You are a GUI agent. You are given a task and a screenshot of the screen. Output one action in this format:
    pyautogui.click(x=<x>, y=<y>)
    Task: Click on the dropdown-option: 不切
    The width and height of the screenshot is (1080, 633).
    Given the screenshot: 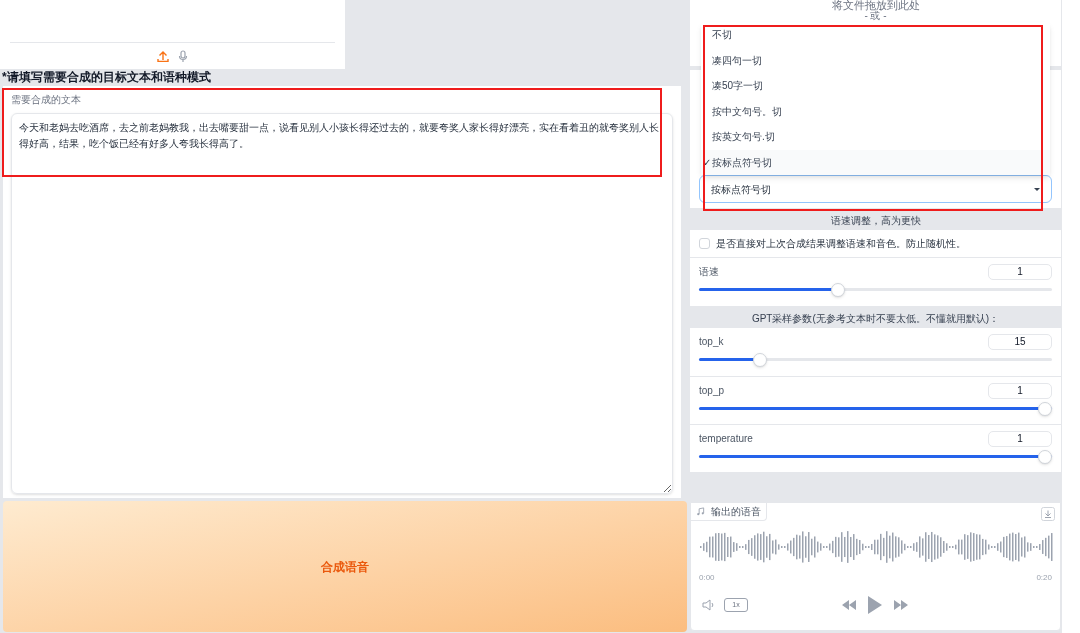 What is the action you would take?
    pyautogui.click(x=875, y=35)
    